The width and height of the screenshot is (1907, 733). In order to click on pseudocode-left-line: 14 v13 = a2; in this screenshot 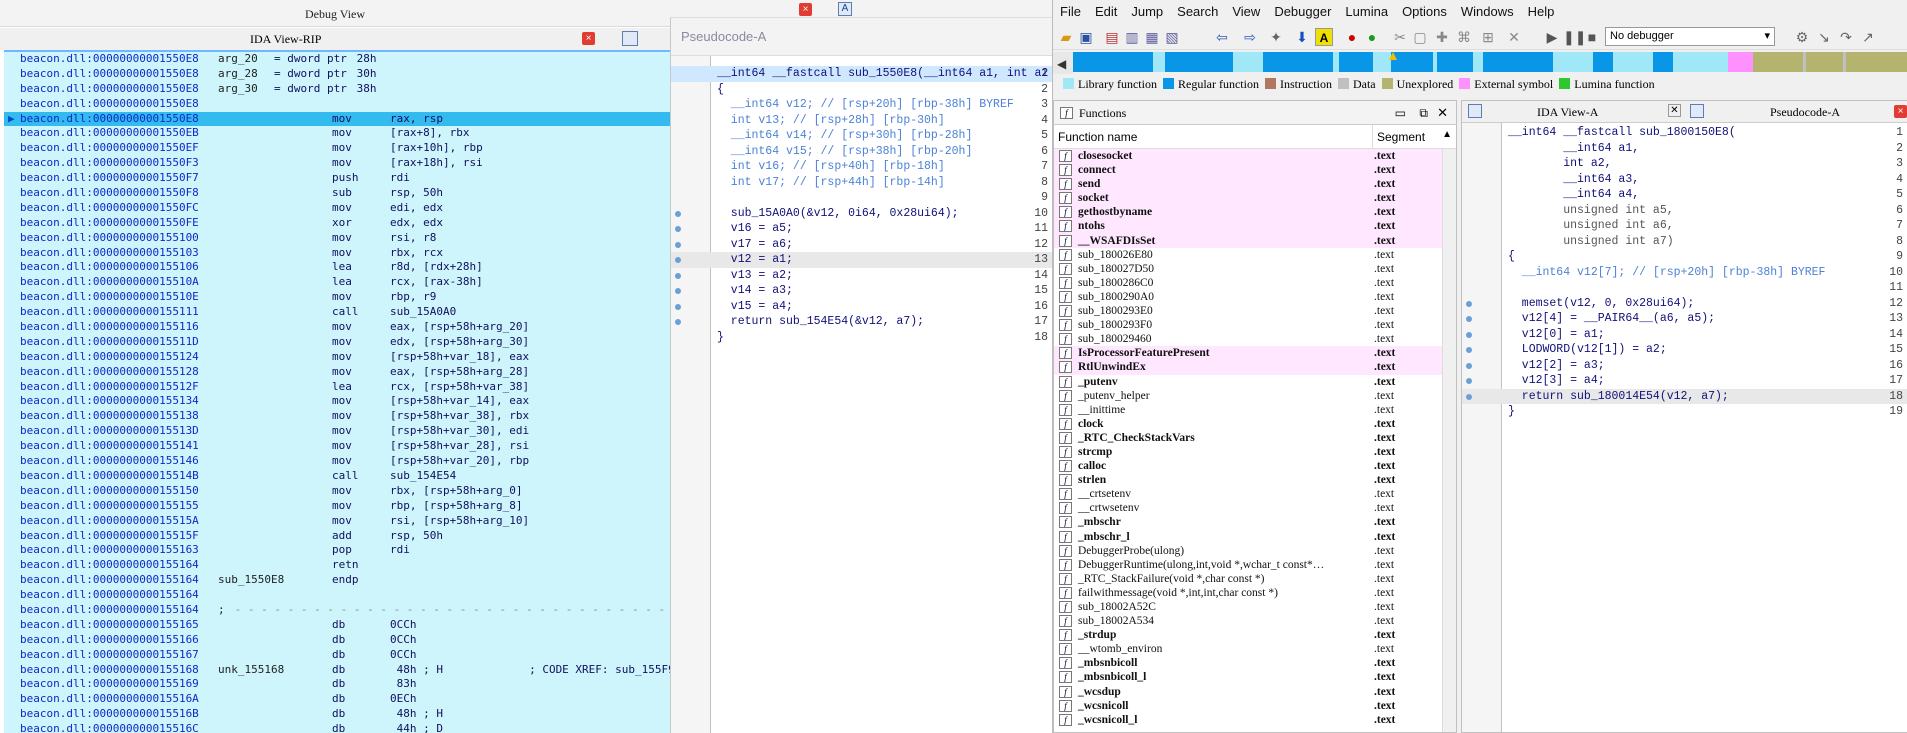, I will do `click(861, 276)`.